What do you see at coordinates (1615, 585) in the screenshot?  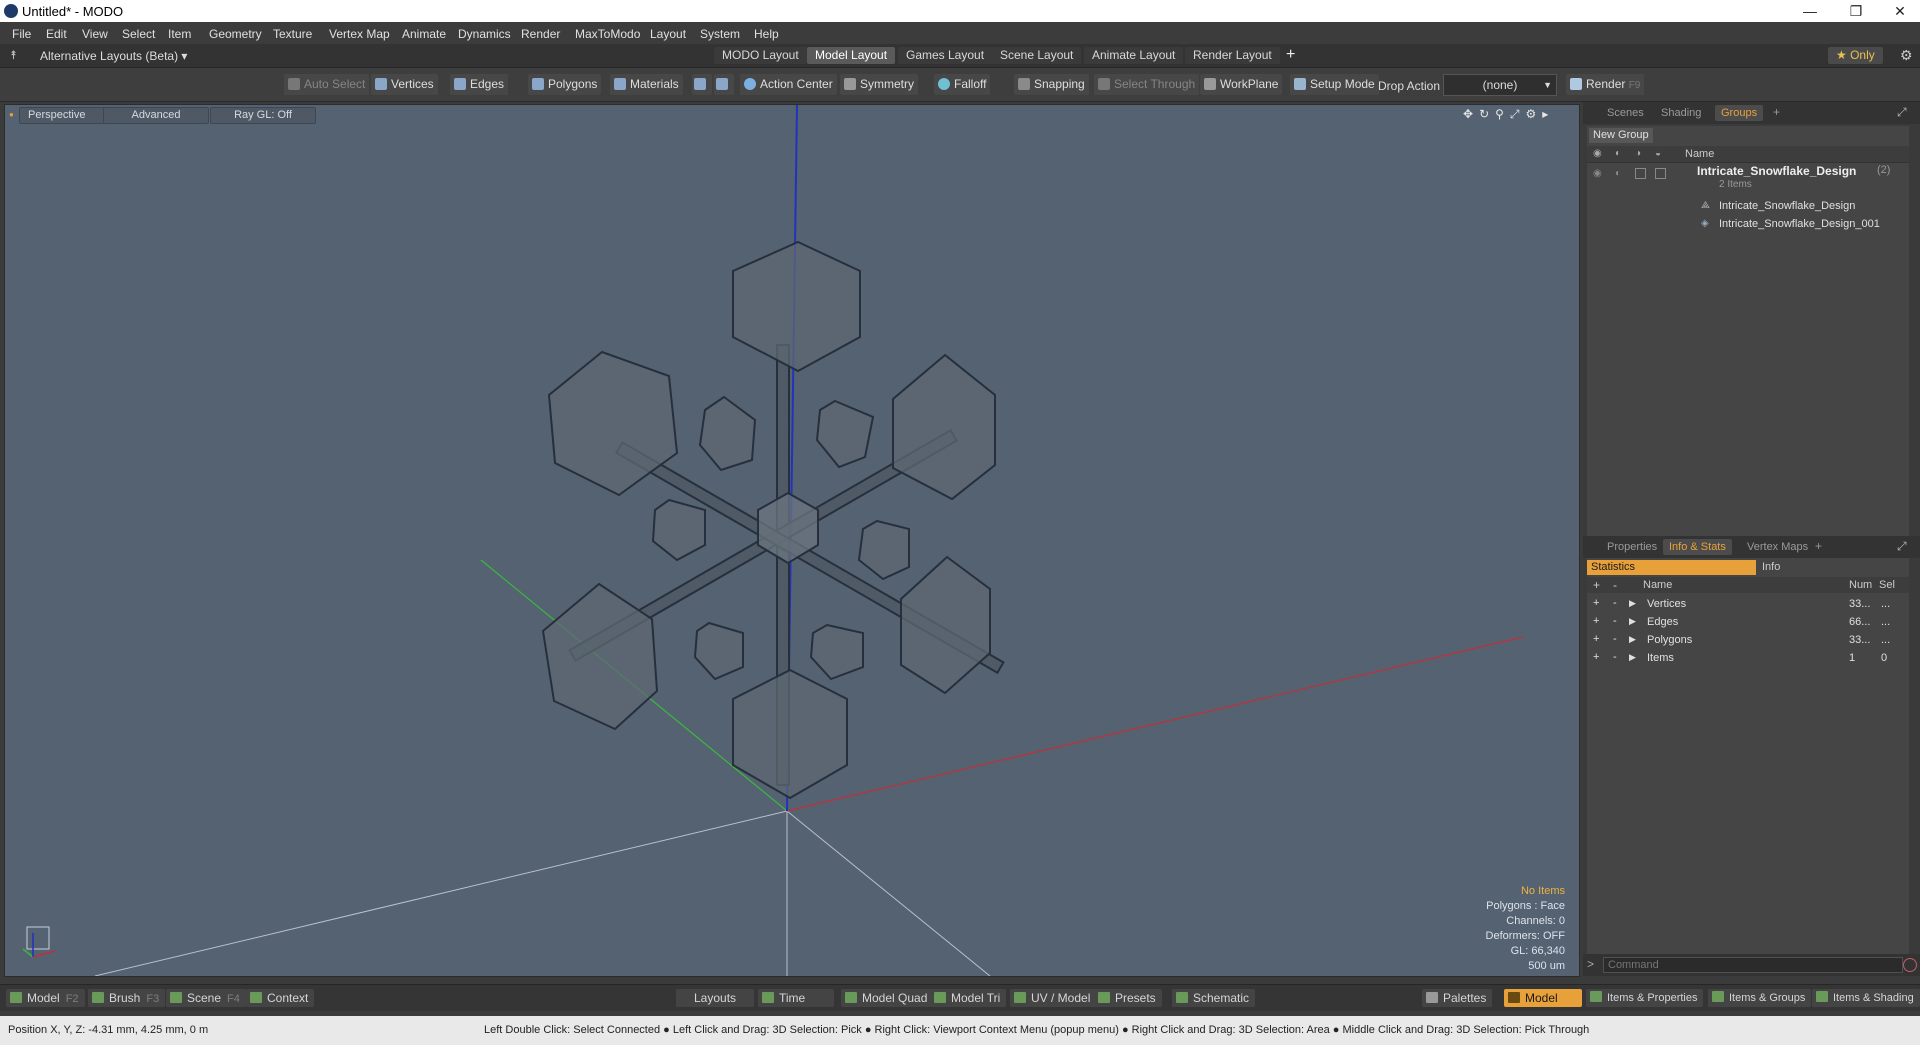 I see `collapse-all-icon: -` at bounding box center [1615, 585].